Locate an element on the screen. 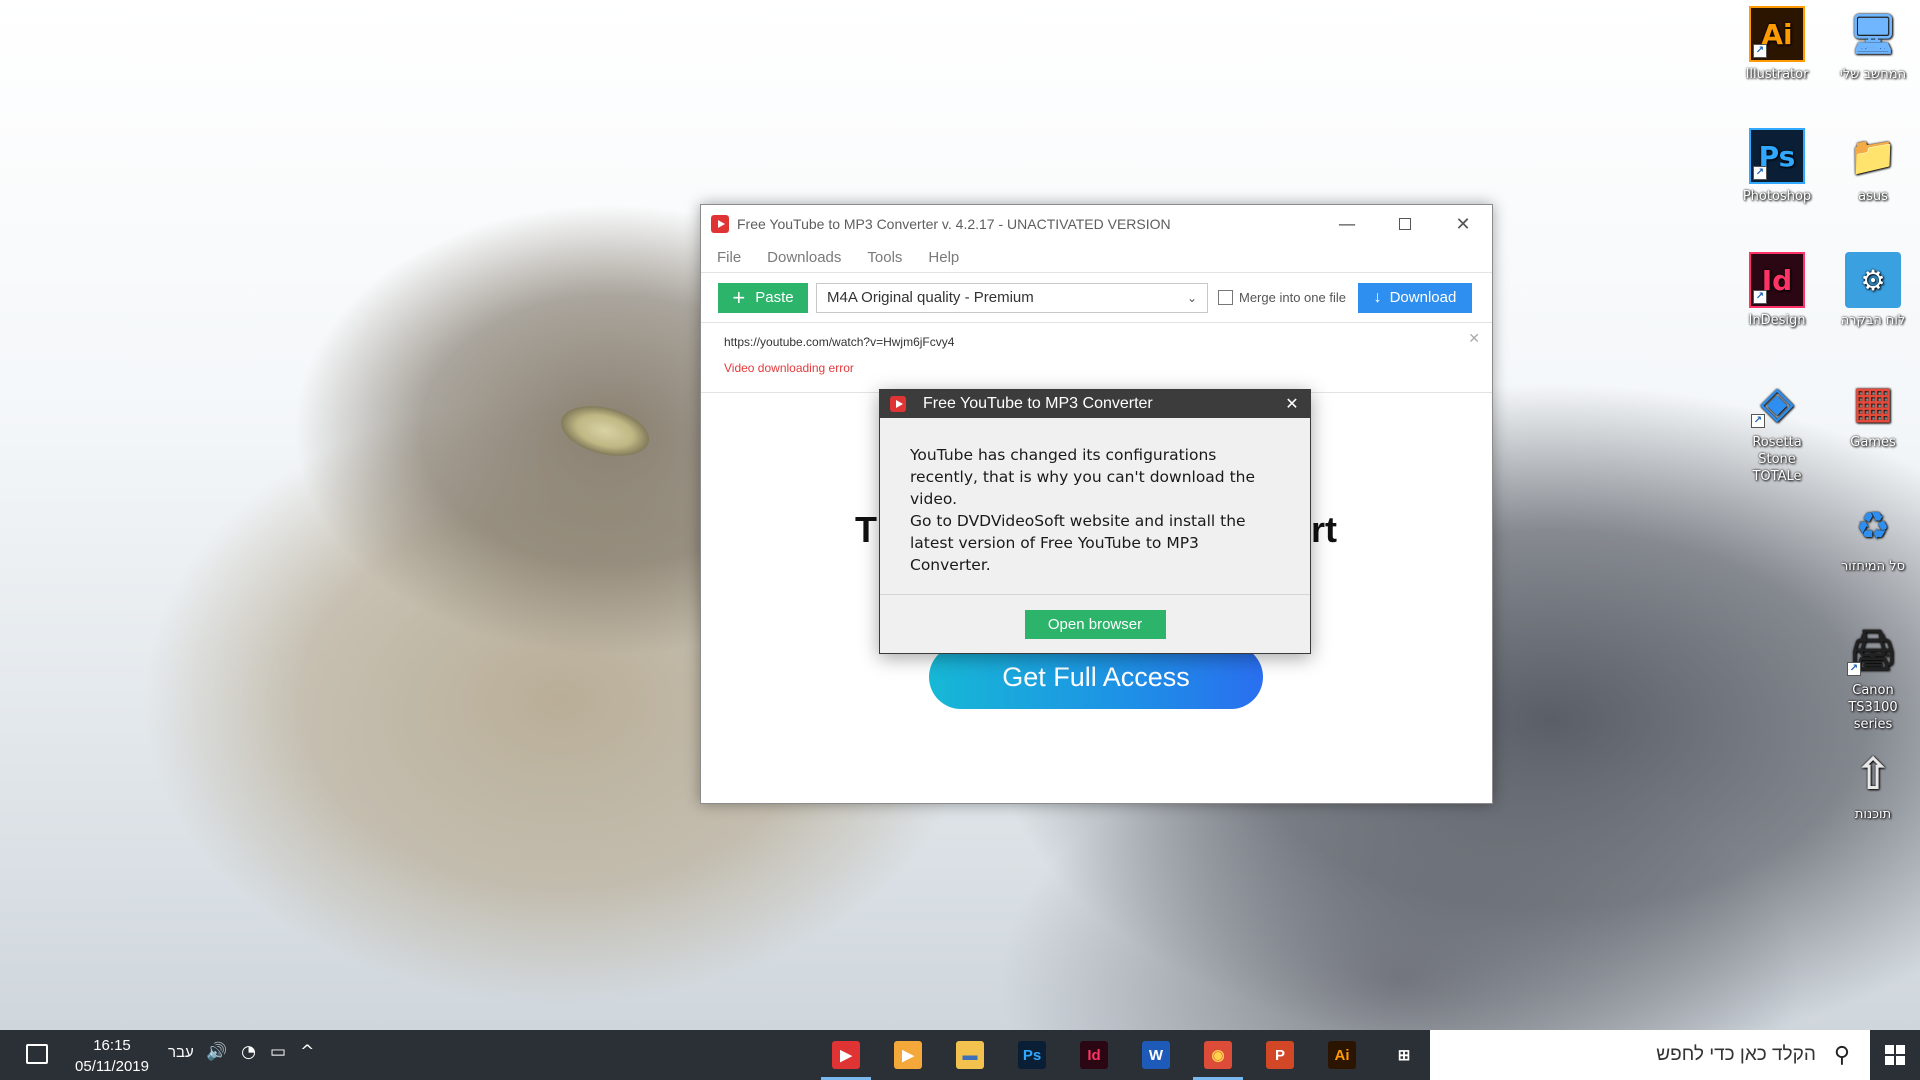 The image size is (1920, 1080). merge-option: Merge into one file is located at coordinates (1282, 297).